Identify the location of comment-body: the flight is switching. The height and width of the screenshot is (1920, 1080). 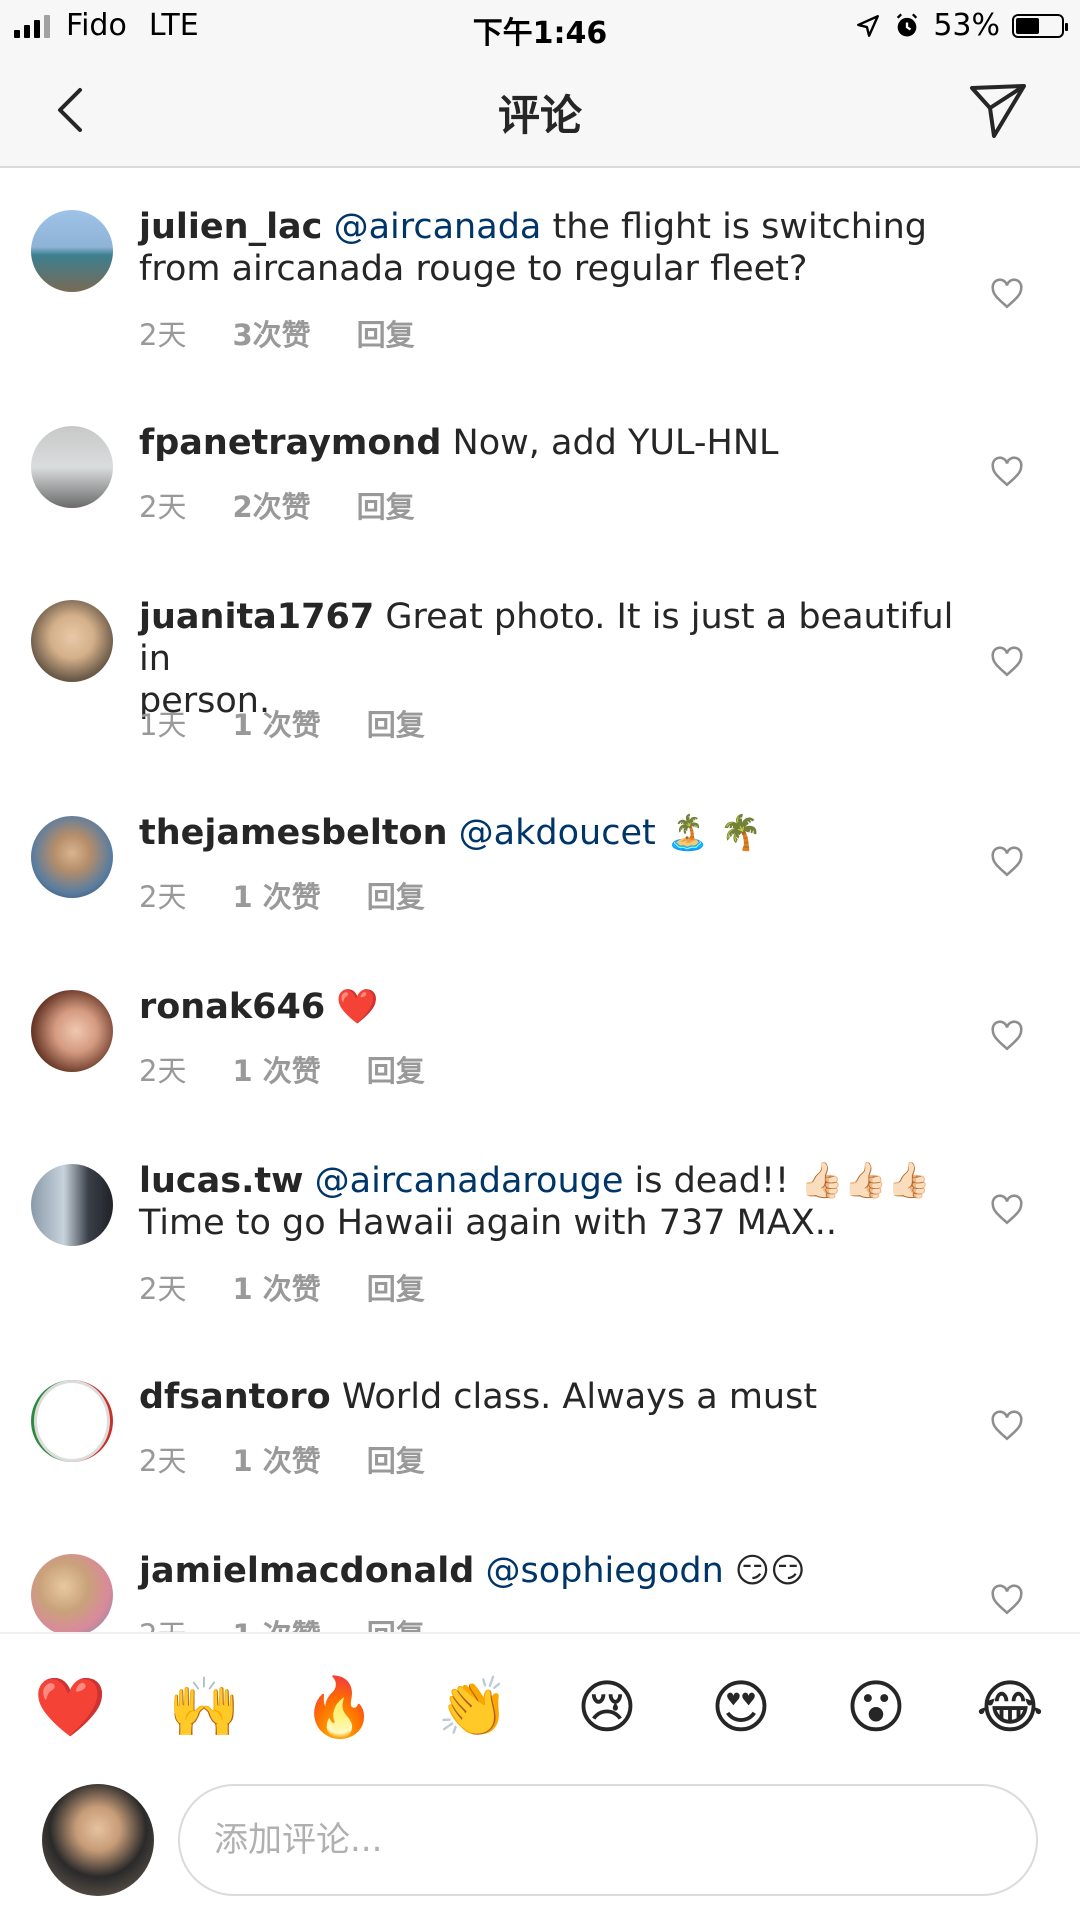
(734, 227).